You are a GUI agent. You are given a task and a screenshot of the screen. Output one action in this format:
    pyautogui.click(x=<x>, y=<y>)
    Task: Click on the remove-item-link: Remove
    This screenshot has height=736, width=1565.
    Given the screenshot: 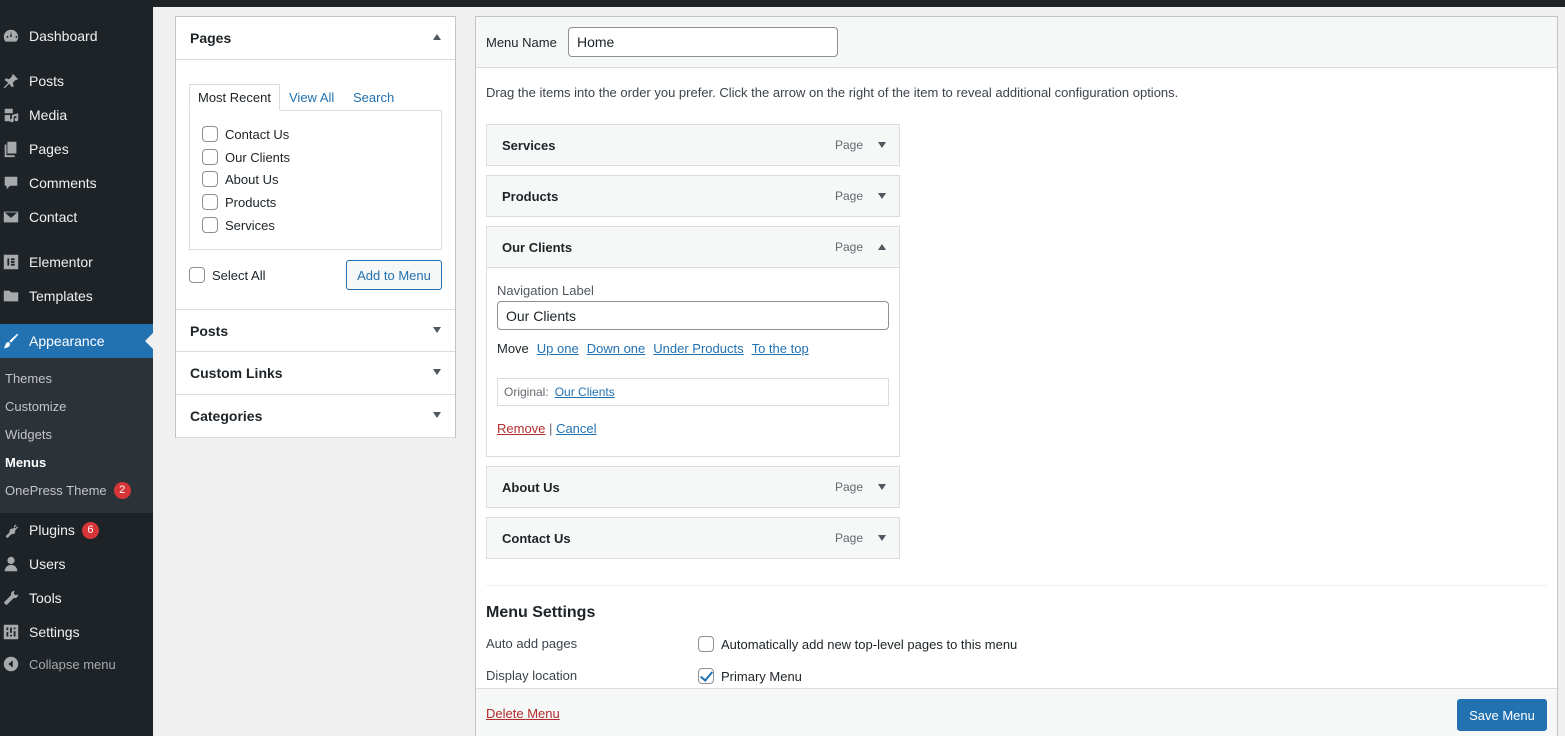 What is the action you would take?
    pyautogui.click(x=521, y=428)
    